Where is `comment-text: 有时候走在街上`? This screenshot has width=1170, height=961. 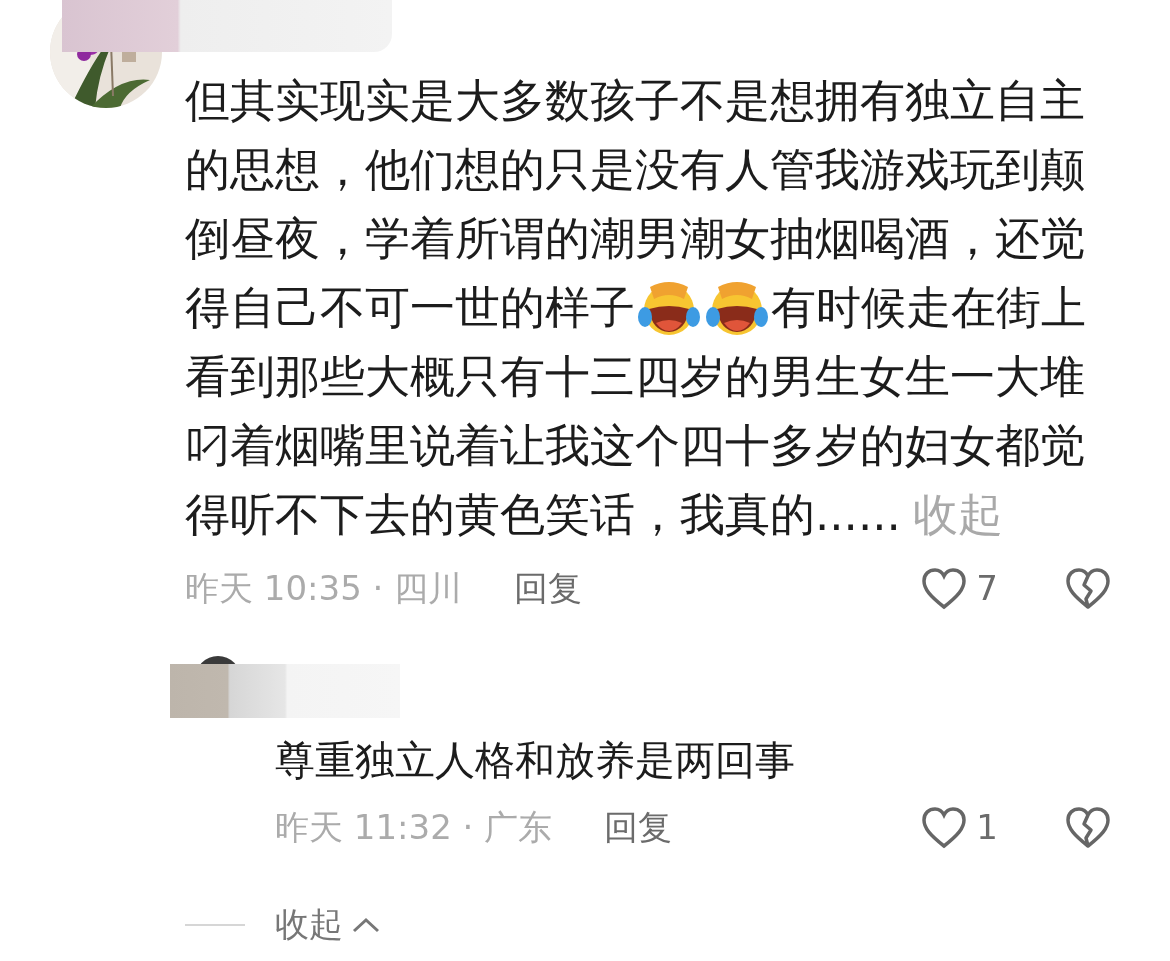 comment-text: 有时候走在街上 is located at coordinates (928, 308).